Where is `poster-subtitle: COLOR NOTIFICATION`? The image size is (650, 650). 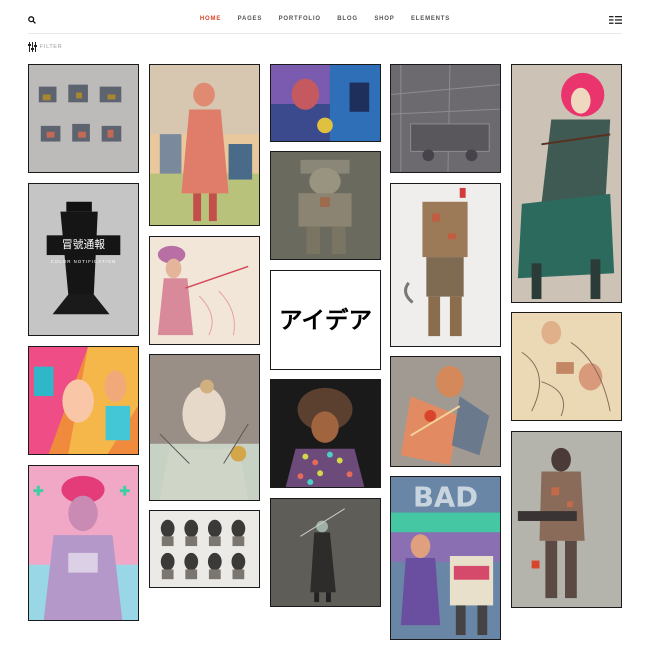
poster-subtitle: COLOR NOTIFICATION is located at coordinates (83, 261).